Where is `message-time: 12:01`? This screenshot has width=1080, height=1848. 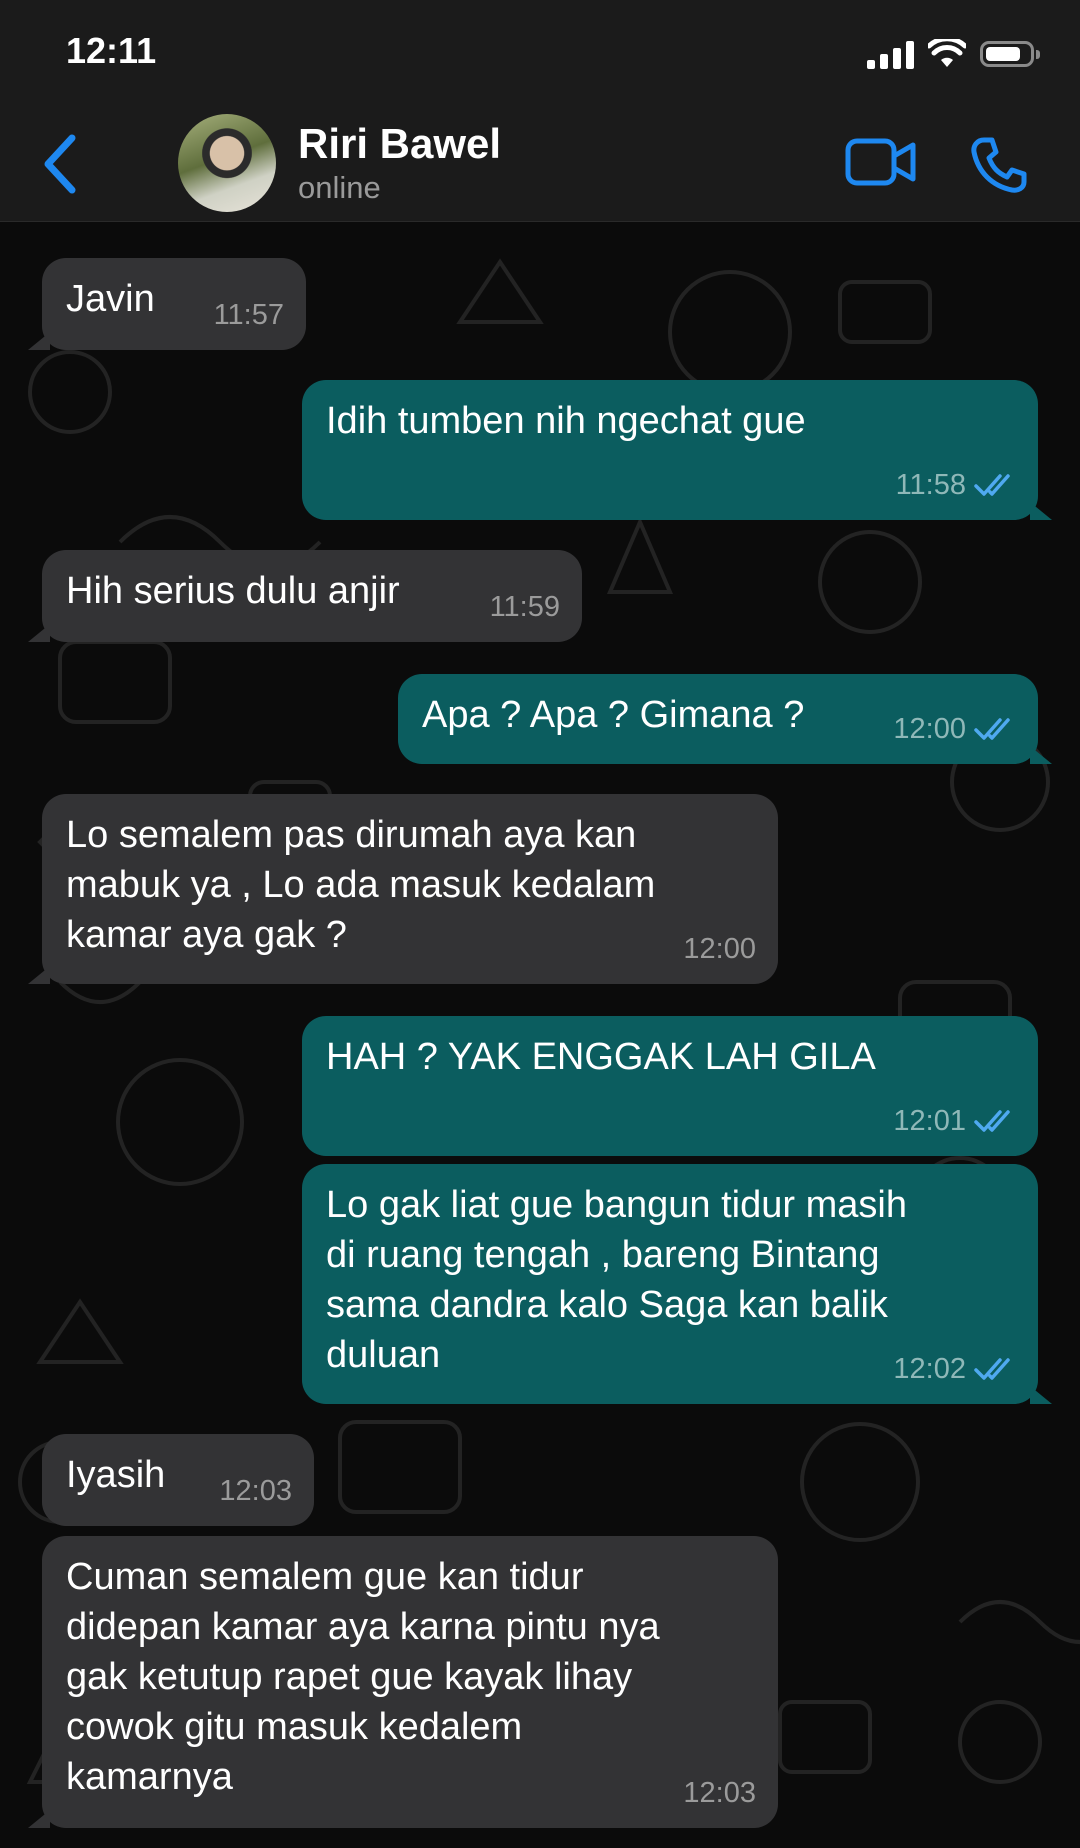 message-time: 12:01 is located at coordinates (929, 1121).